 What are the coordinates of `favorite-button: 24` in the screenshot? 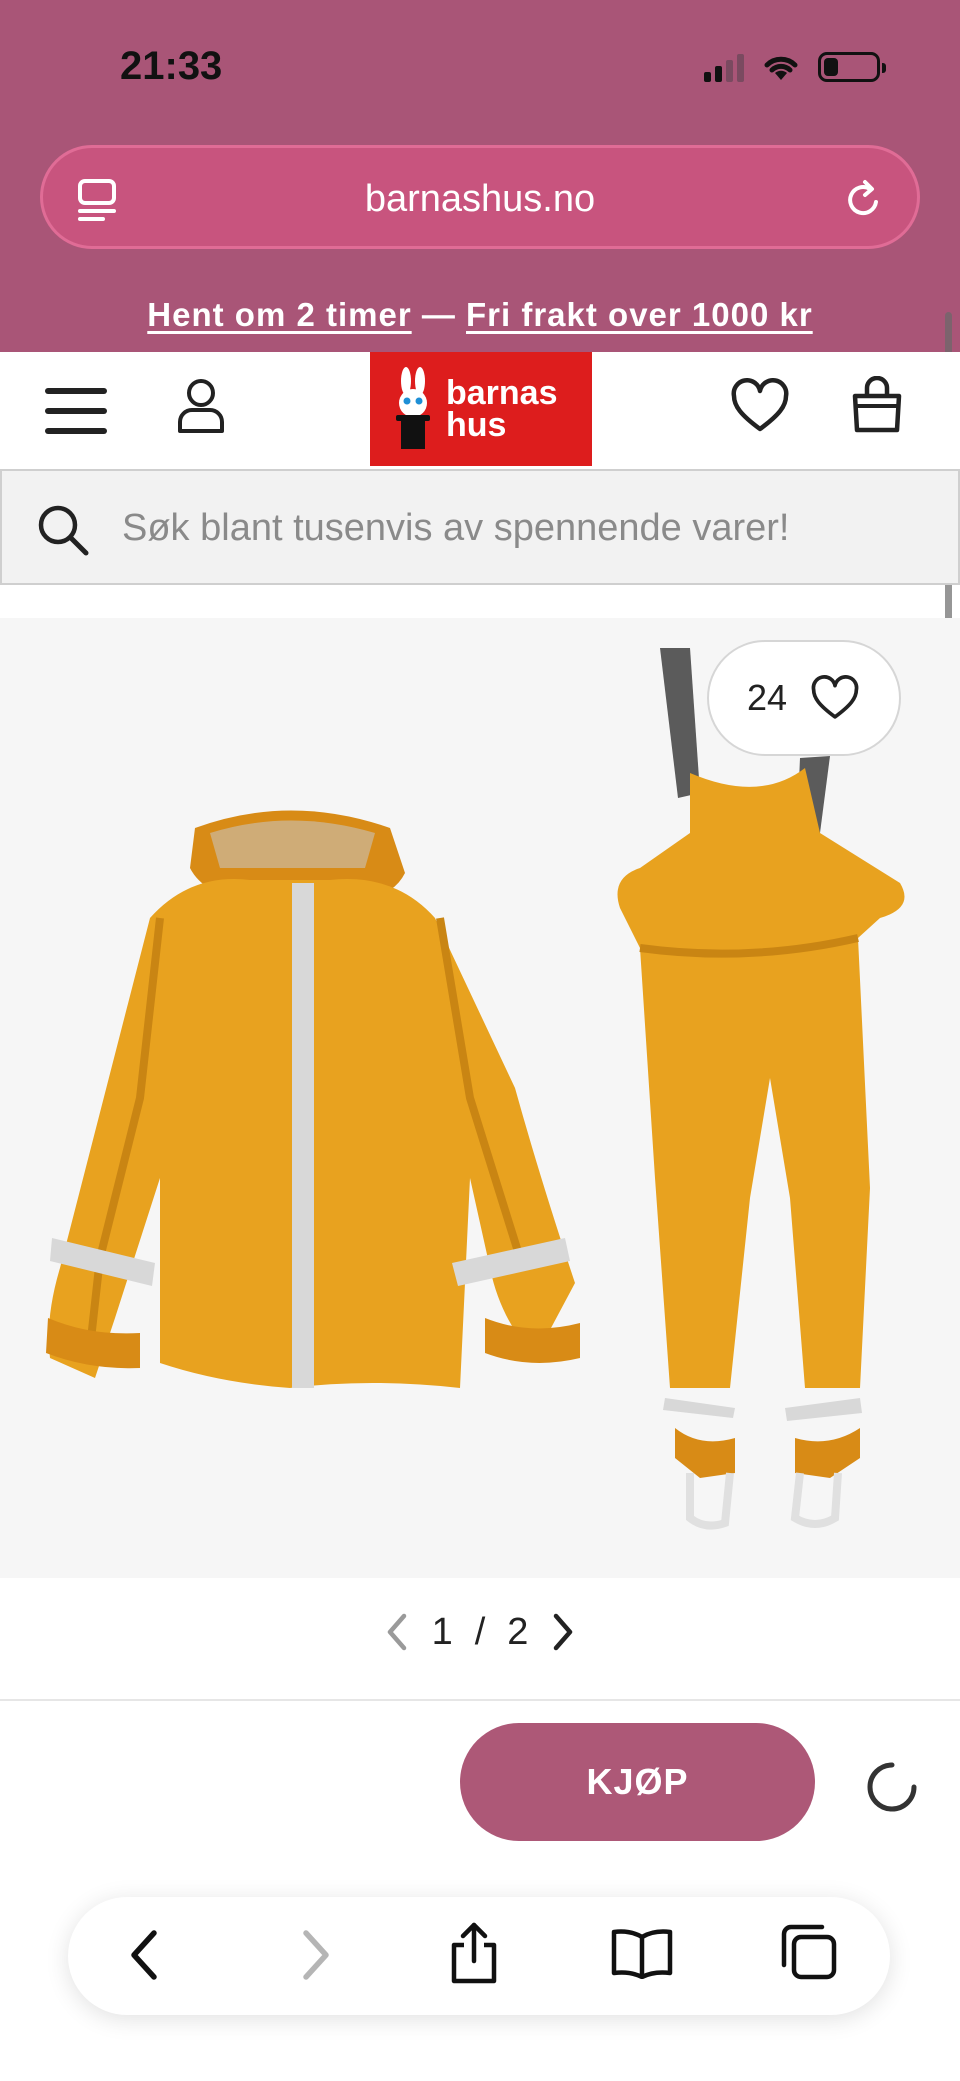 It's located at (804, 698).